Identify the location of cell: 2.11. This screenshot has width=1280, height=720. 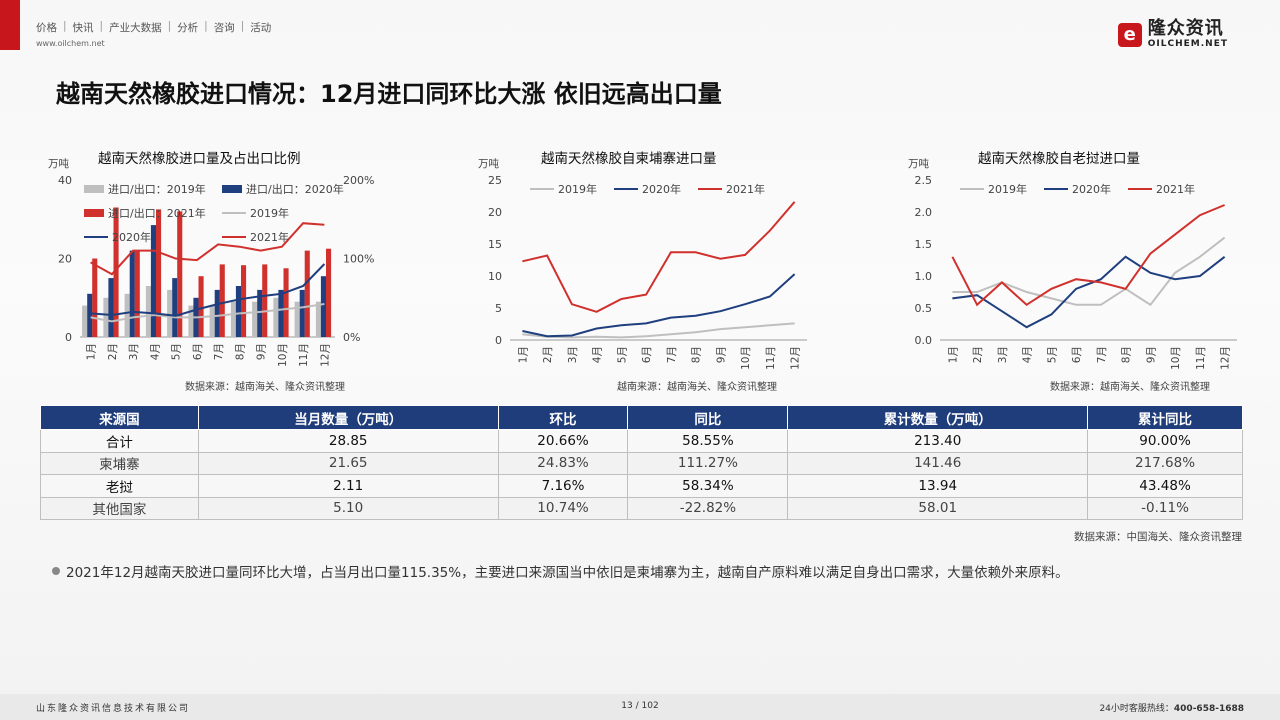
(348, 486).